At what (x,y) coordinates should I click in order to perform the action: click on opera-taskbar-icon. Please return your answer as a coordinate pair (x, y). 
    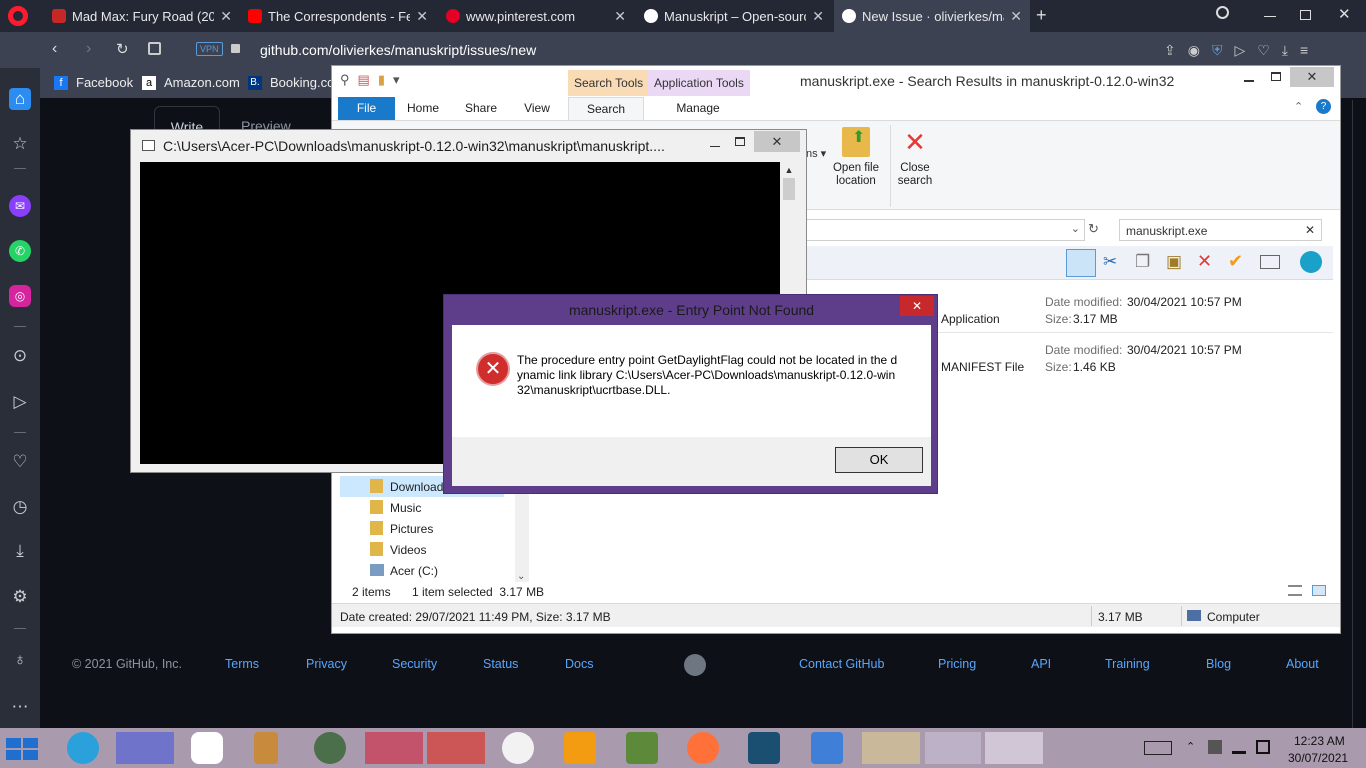
    Looking at the image, I should click on (394, 748).